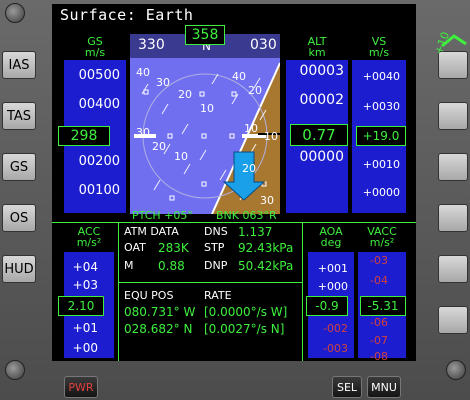 The image size is (470, 400). I want to click on gs-unit: m/s, so click(95, 52).